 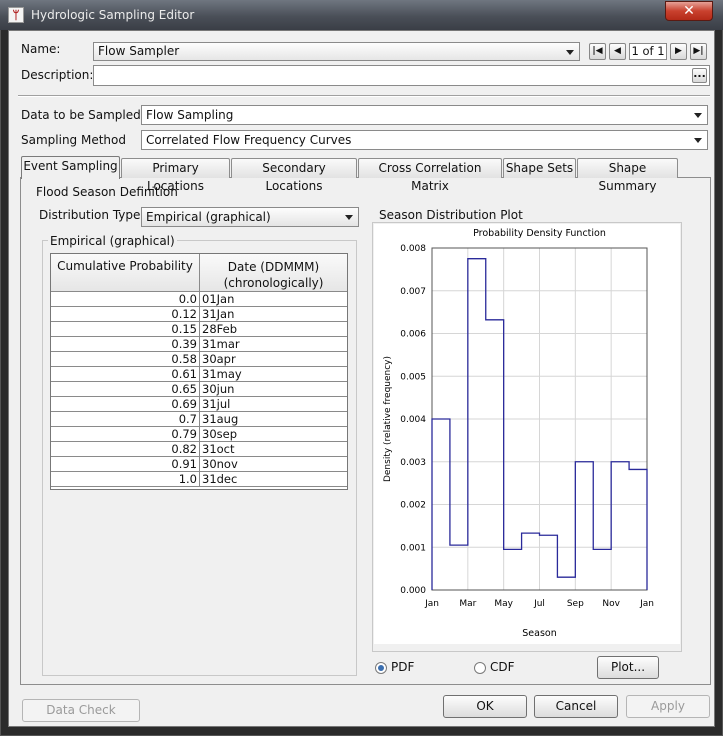 What do you see at coordinates (125, 359) in the screenshot?
I see `probability-cell: 0.58` at bounding box center [125, 359].